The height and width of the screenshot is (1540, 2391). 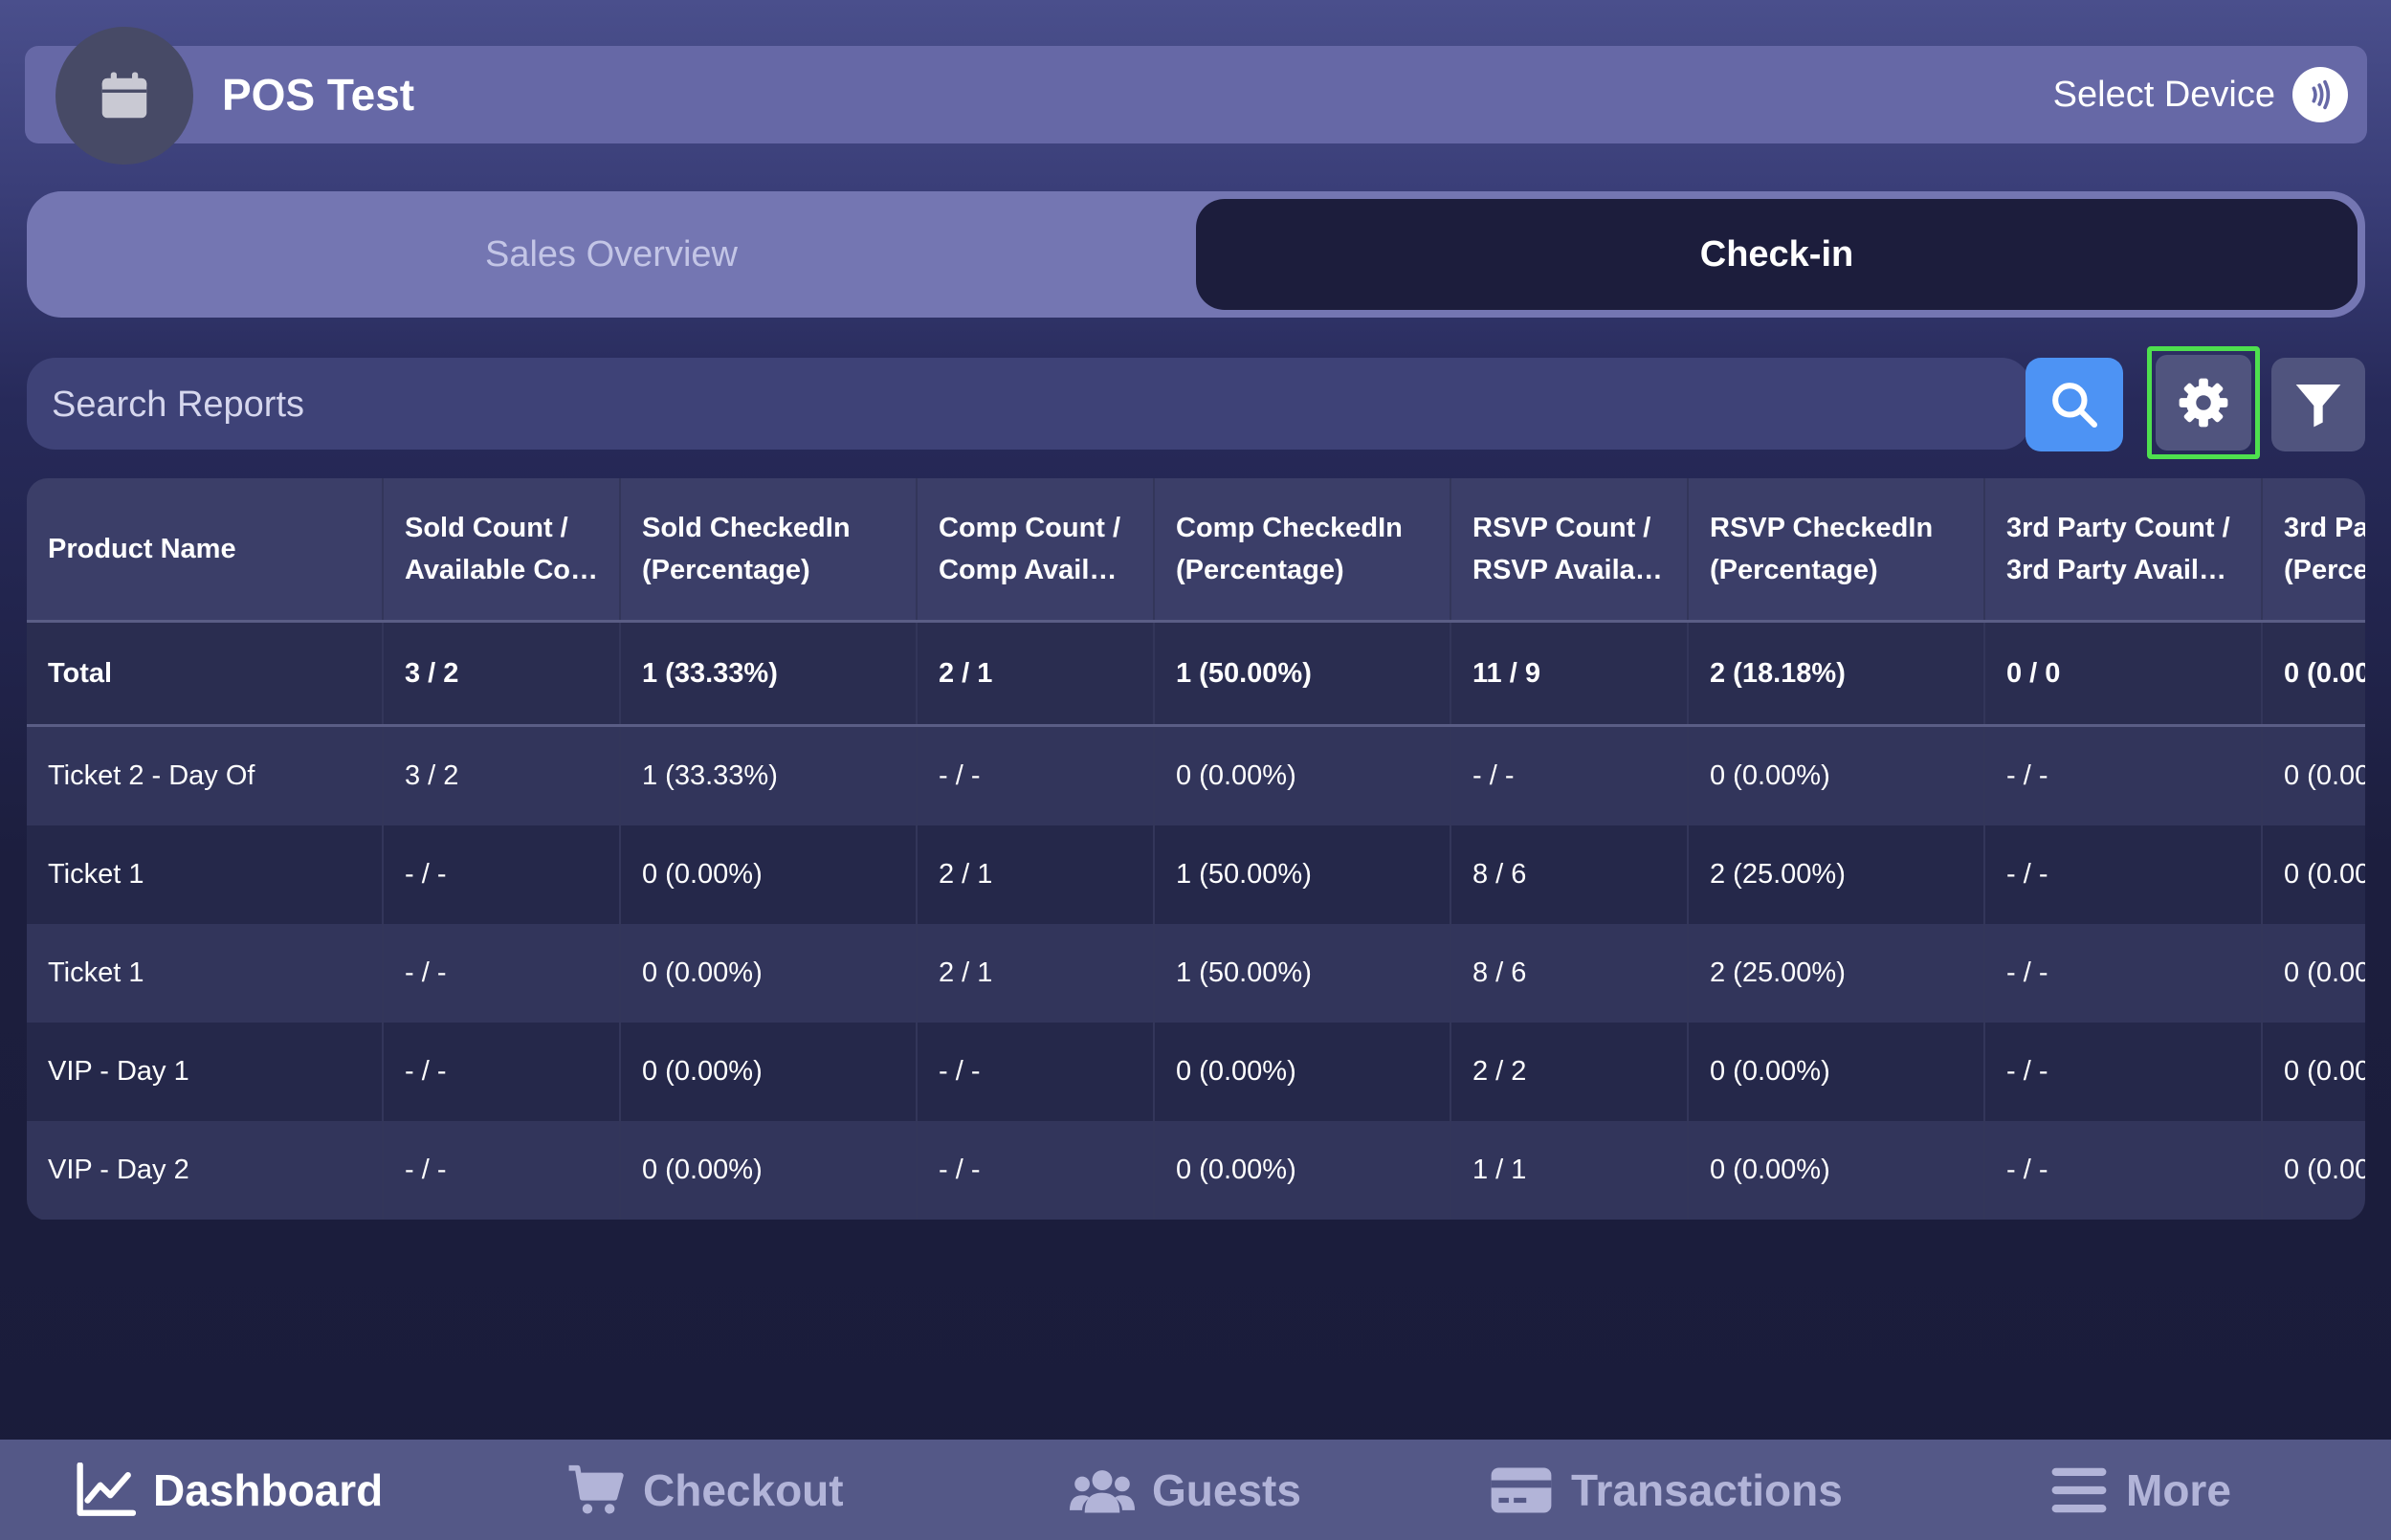 What do you see at coordinates (1102, 1491) in the screenshot?
I see `users-icon` at bounding box center [1102, 1491].